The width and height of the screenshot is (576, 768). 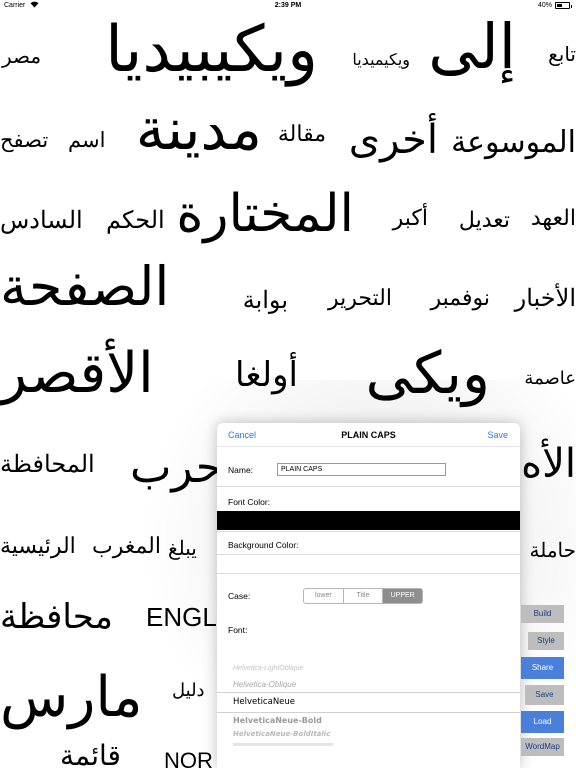 What do you see at coordinates (263, 545) in the screenshot?
I see `background-color-label: Background Color:` at bounding box center [263, 545].